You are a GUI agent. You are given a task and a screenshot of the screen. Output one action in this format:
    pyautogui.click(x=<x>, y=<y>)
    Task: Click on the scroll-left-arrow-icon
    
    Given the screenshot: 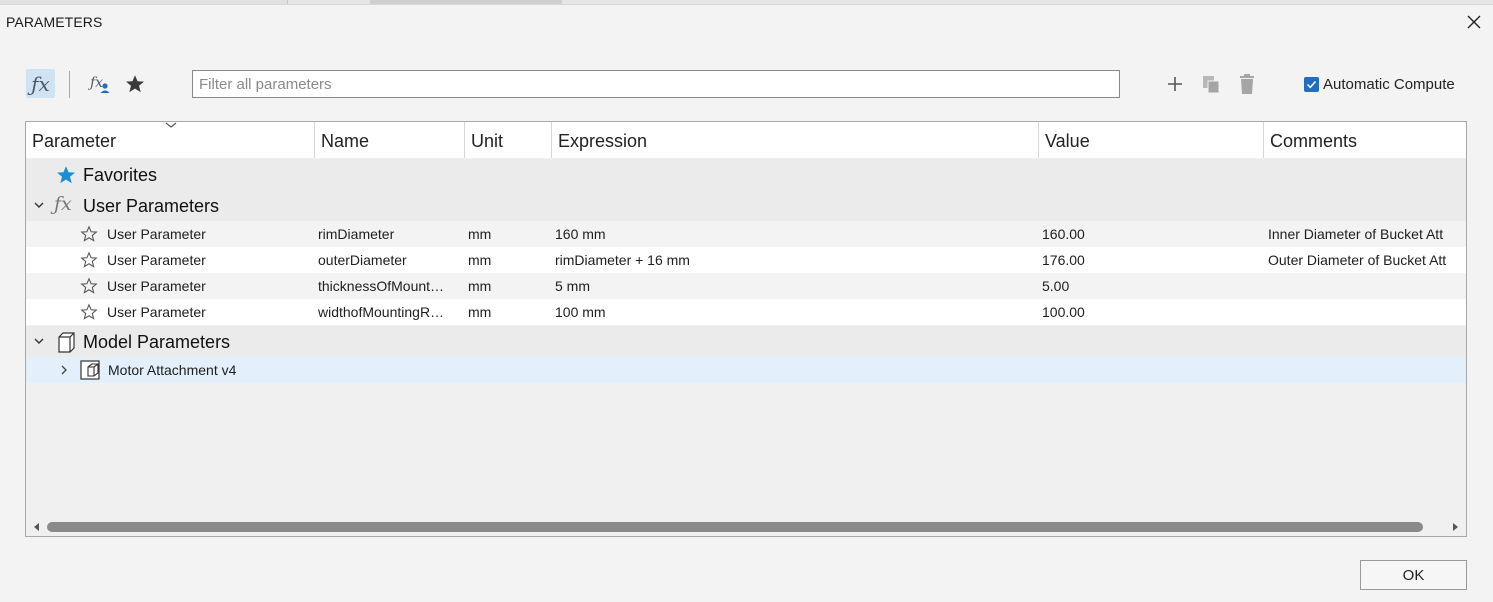 What is the action you would take?
    pyautogui.click(x=37, y=527)
    